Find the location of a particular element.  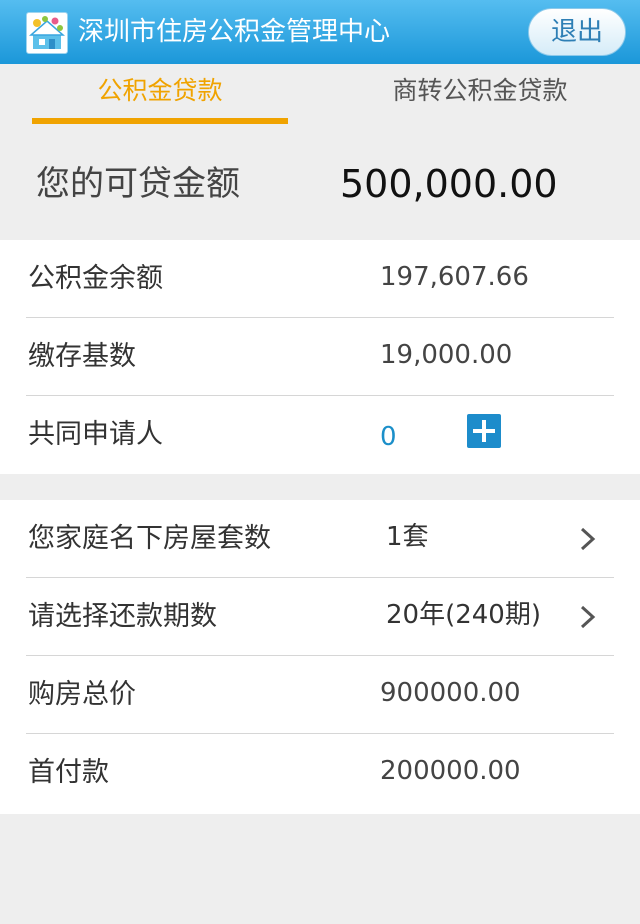

down-payment-label: 首付款 is located at coordinates (68, 772).